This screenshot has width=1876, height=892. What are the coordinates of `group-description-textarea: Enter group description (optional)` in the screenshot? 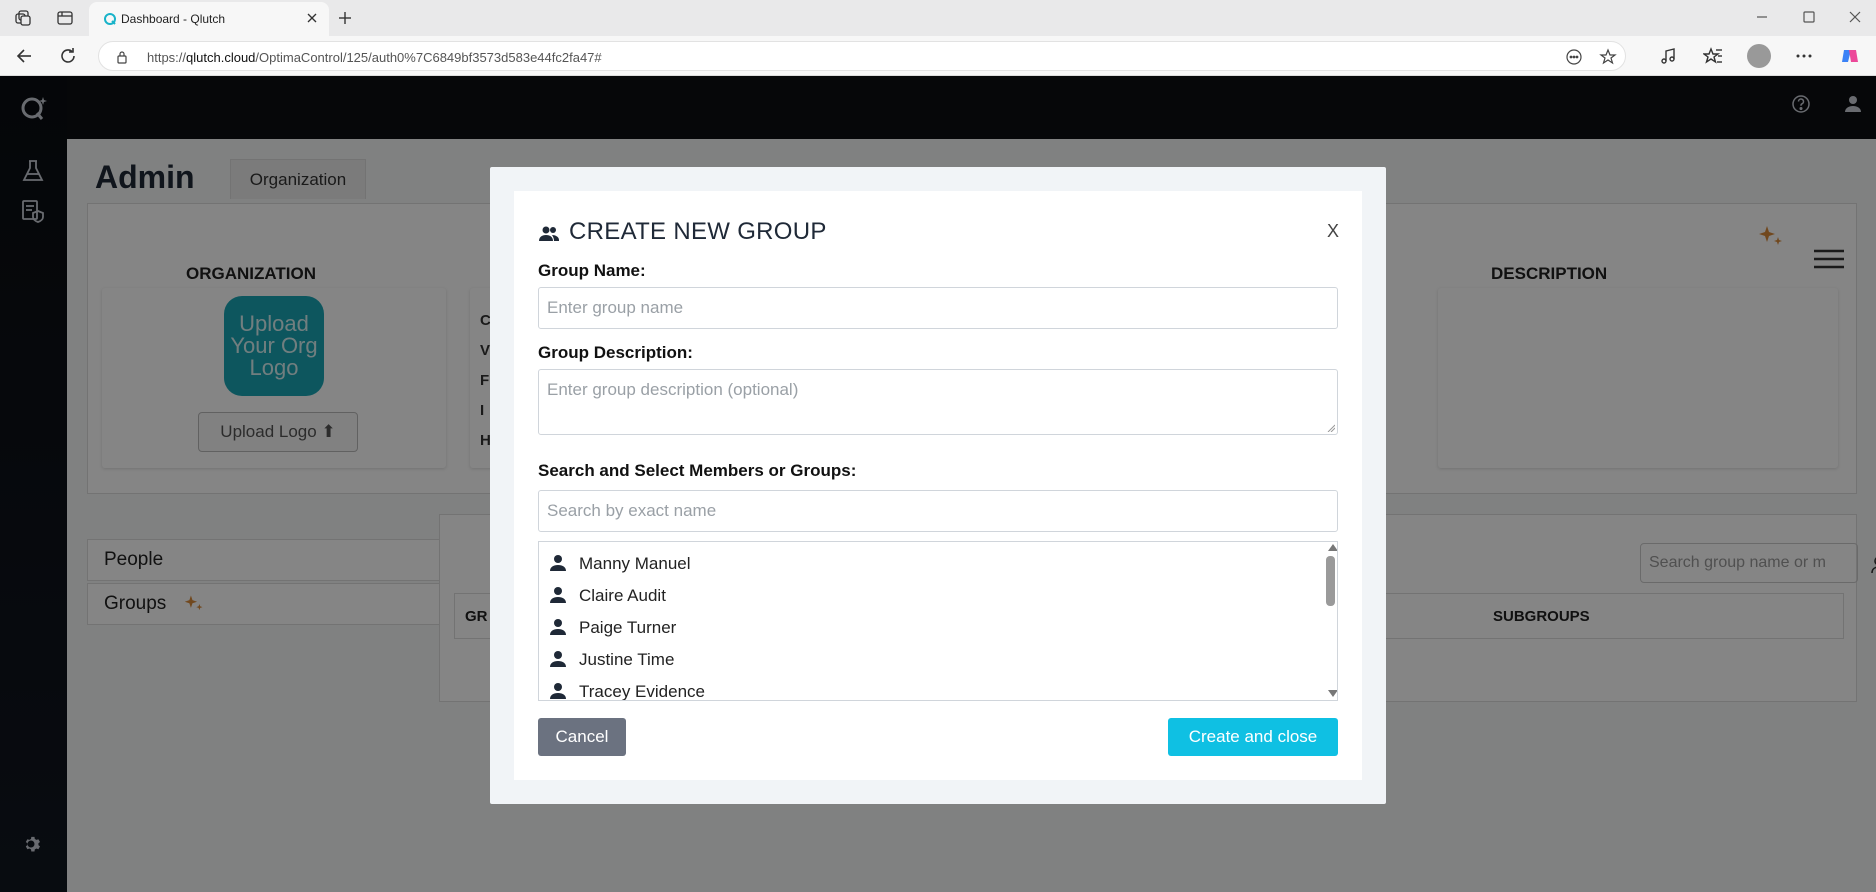 It's located at (938, 402).